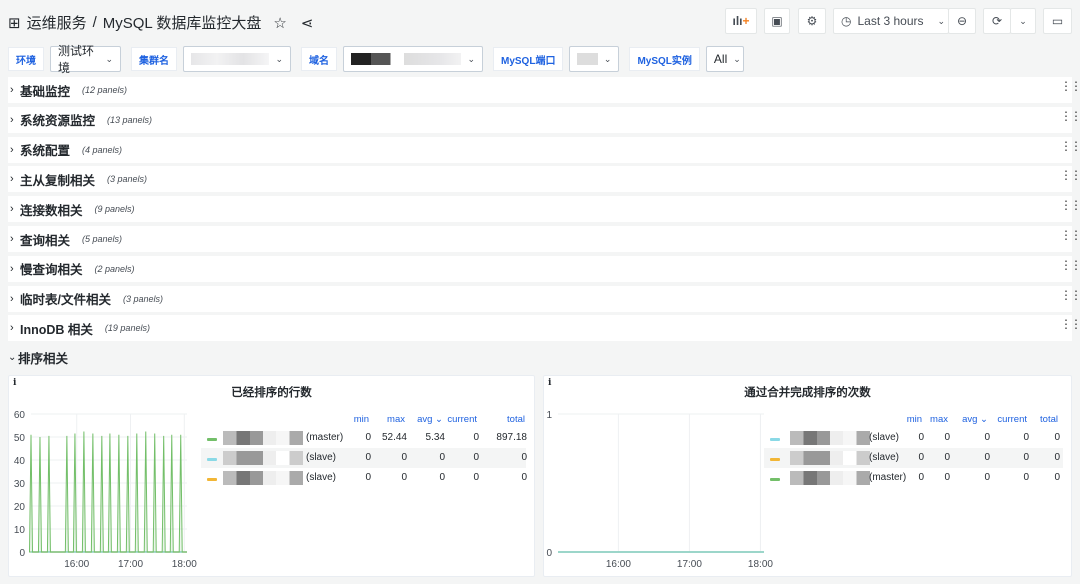 This screenshot has height=584, width=1080. What do you see at coordinates (102, 239) in the screenshot?
I see `row-panel-count: (5 panels)` at bounding box center [102, 239].